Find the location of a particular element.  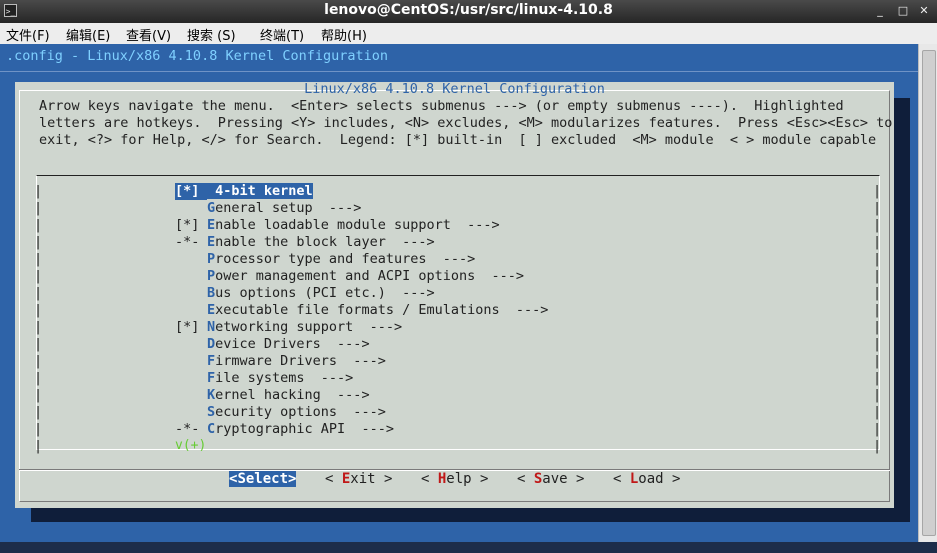

menu-item-hotkey: 6 is located at coordinates (211, 191).